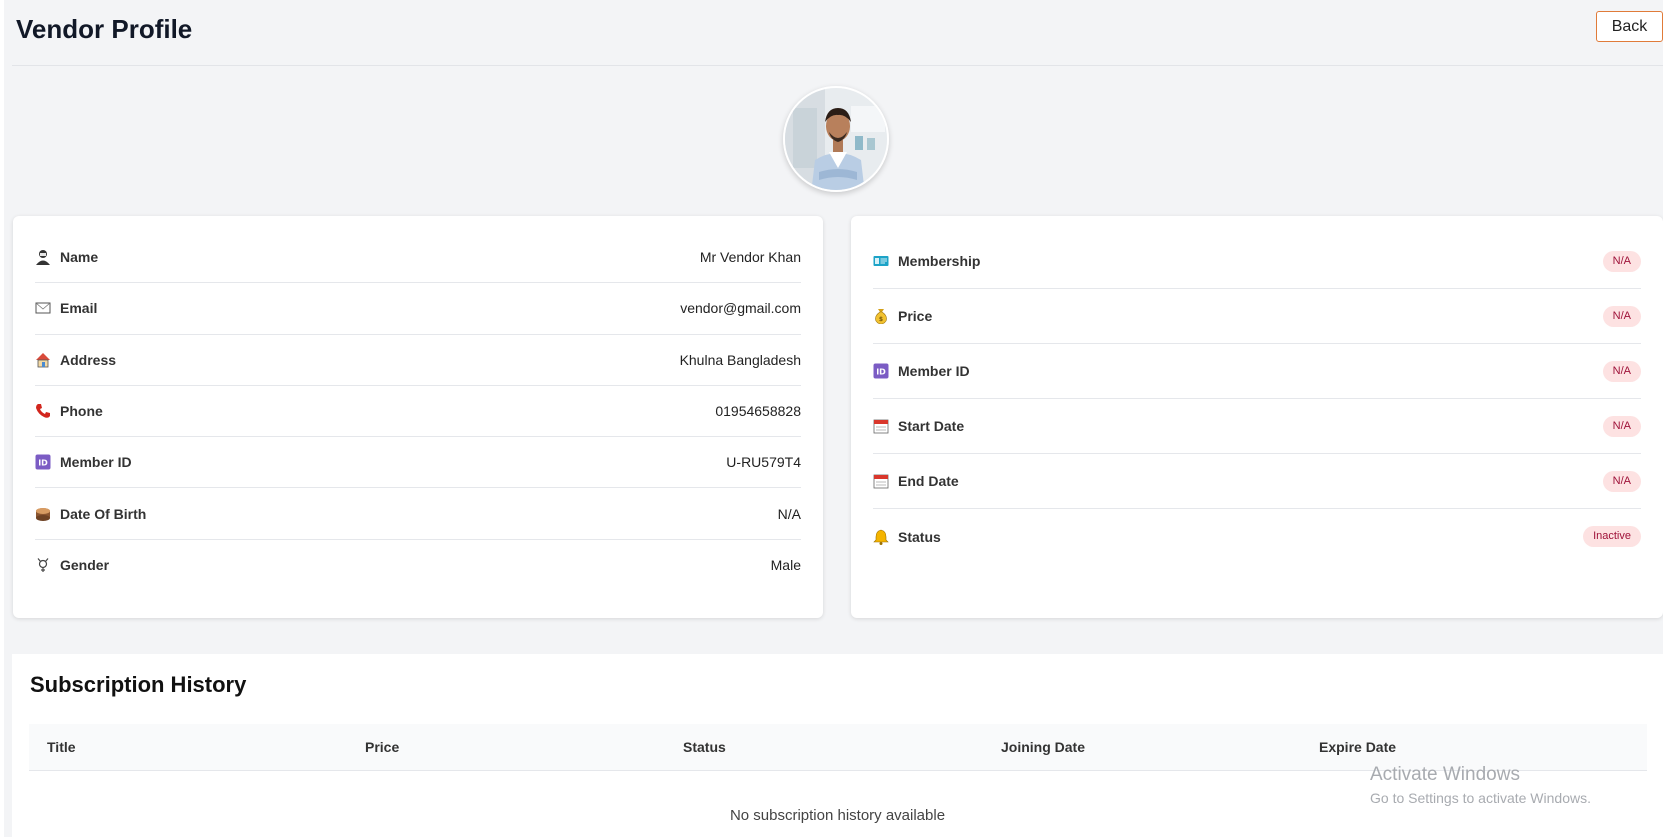 The image size is (1663, 837). What do you see at coordinates (418, 514) in the screenshot?
I see `profile-row-dob: Date Of Birth N/A` at bounding box center [418, 514].